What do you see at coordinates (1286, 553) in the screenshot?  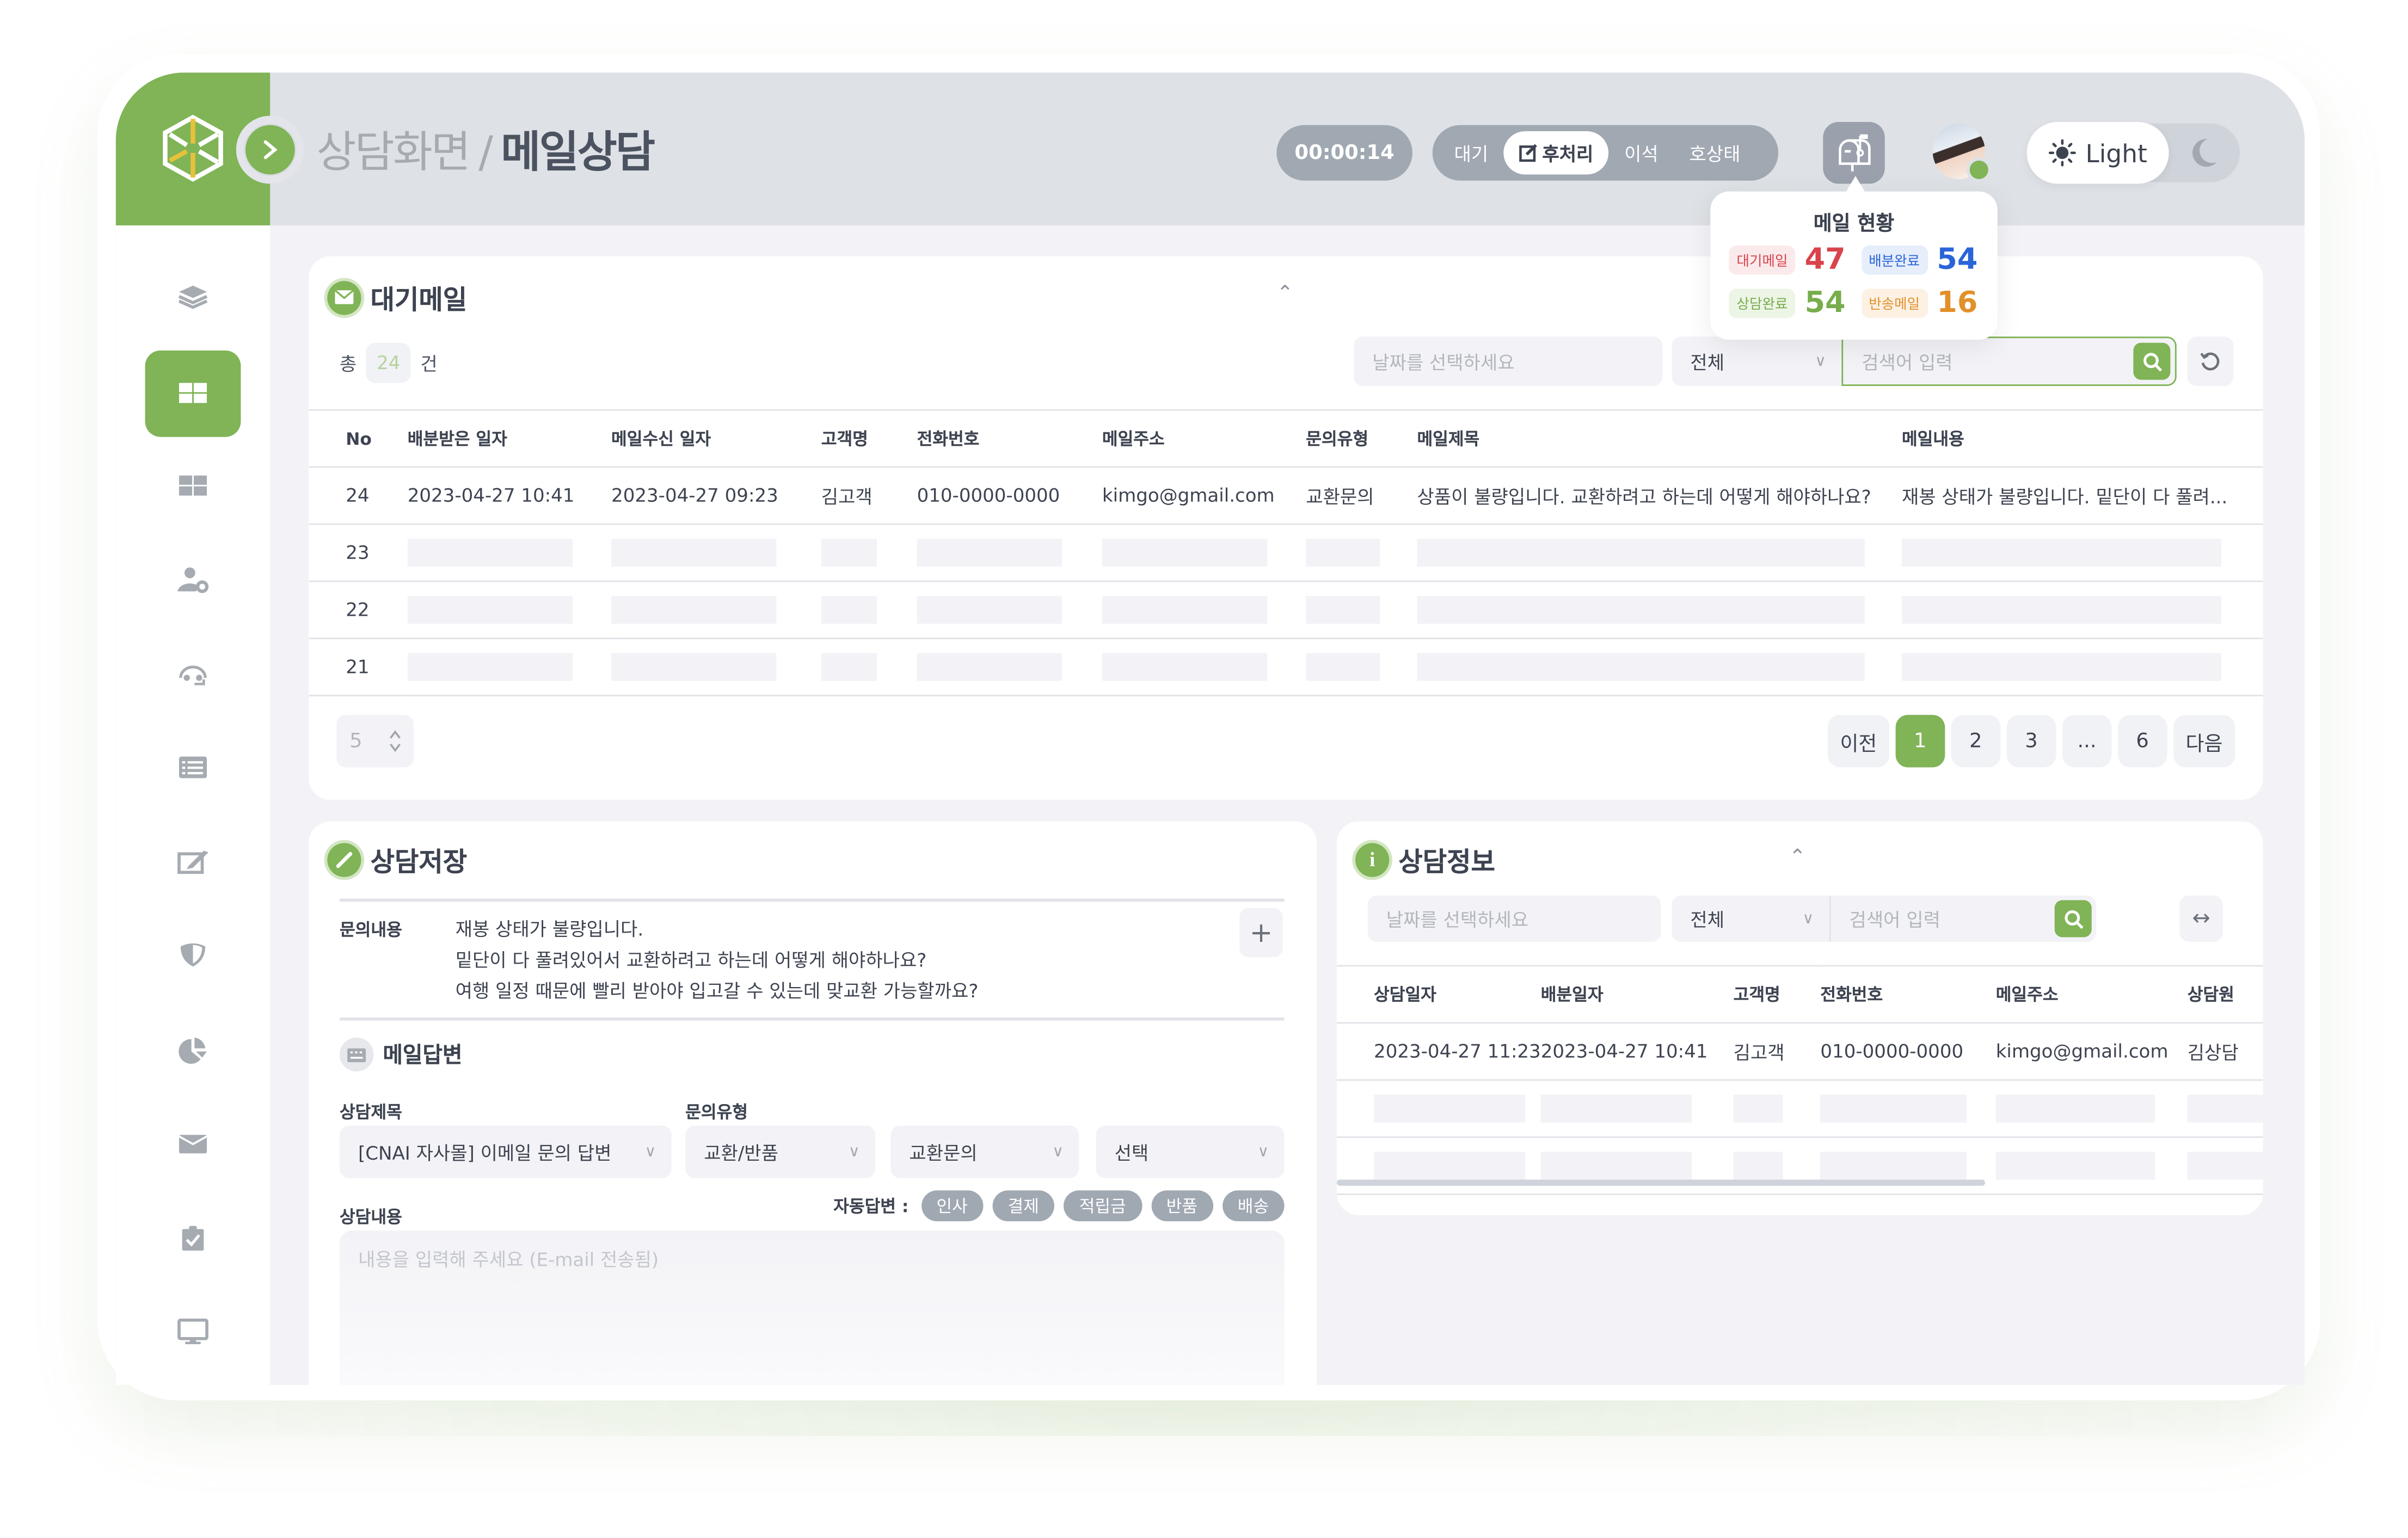 I see `table-row: 23` at bounding box center [1286, 553].